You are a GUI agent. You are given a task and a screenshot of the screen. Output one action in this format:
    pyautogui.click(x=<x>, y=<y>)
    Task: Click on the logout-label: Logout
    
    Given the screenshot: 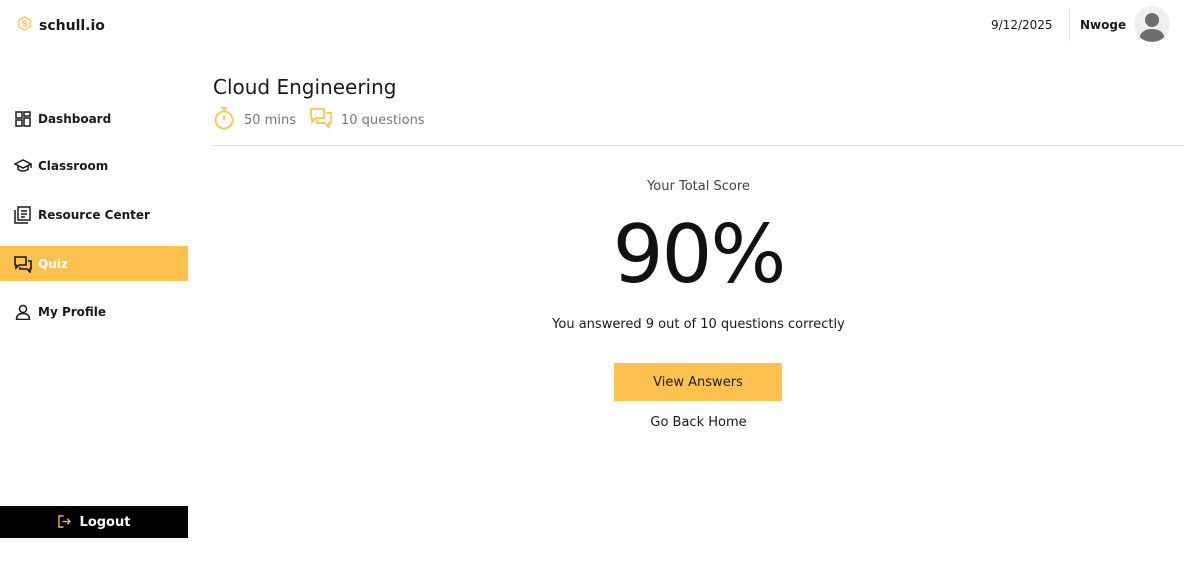 What is the action you would take?
    pyautogui.click(x=105, y=522)
    